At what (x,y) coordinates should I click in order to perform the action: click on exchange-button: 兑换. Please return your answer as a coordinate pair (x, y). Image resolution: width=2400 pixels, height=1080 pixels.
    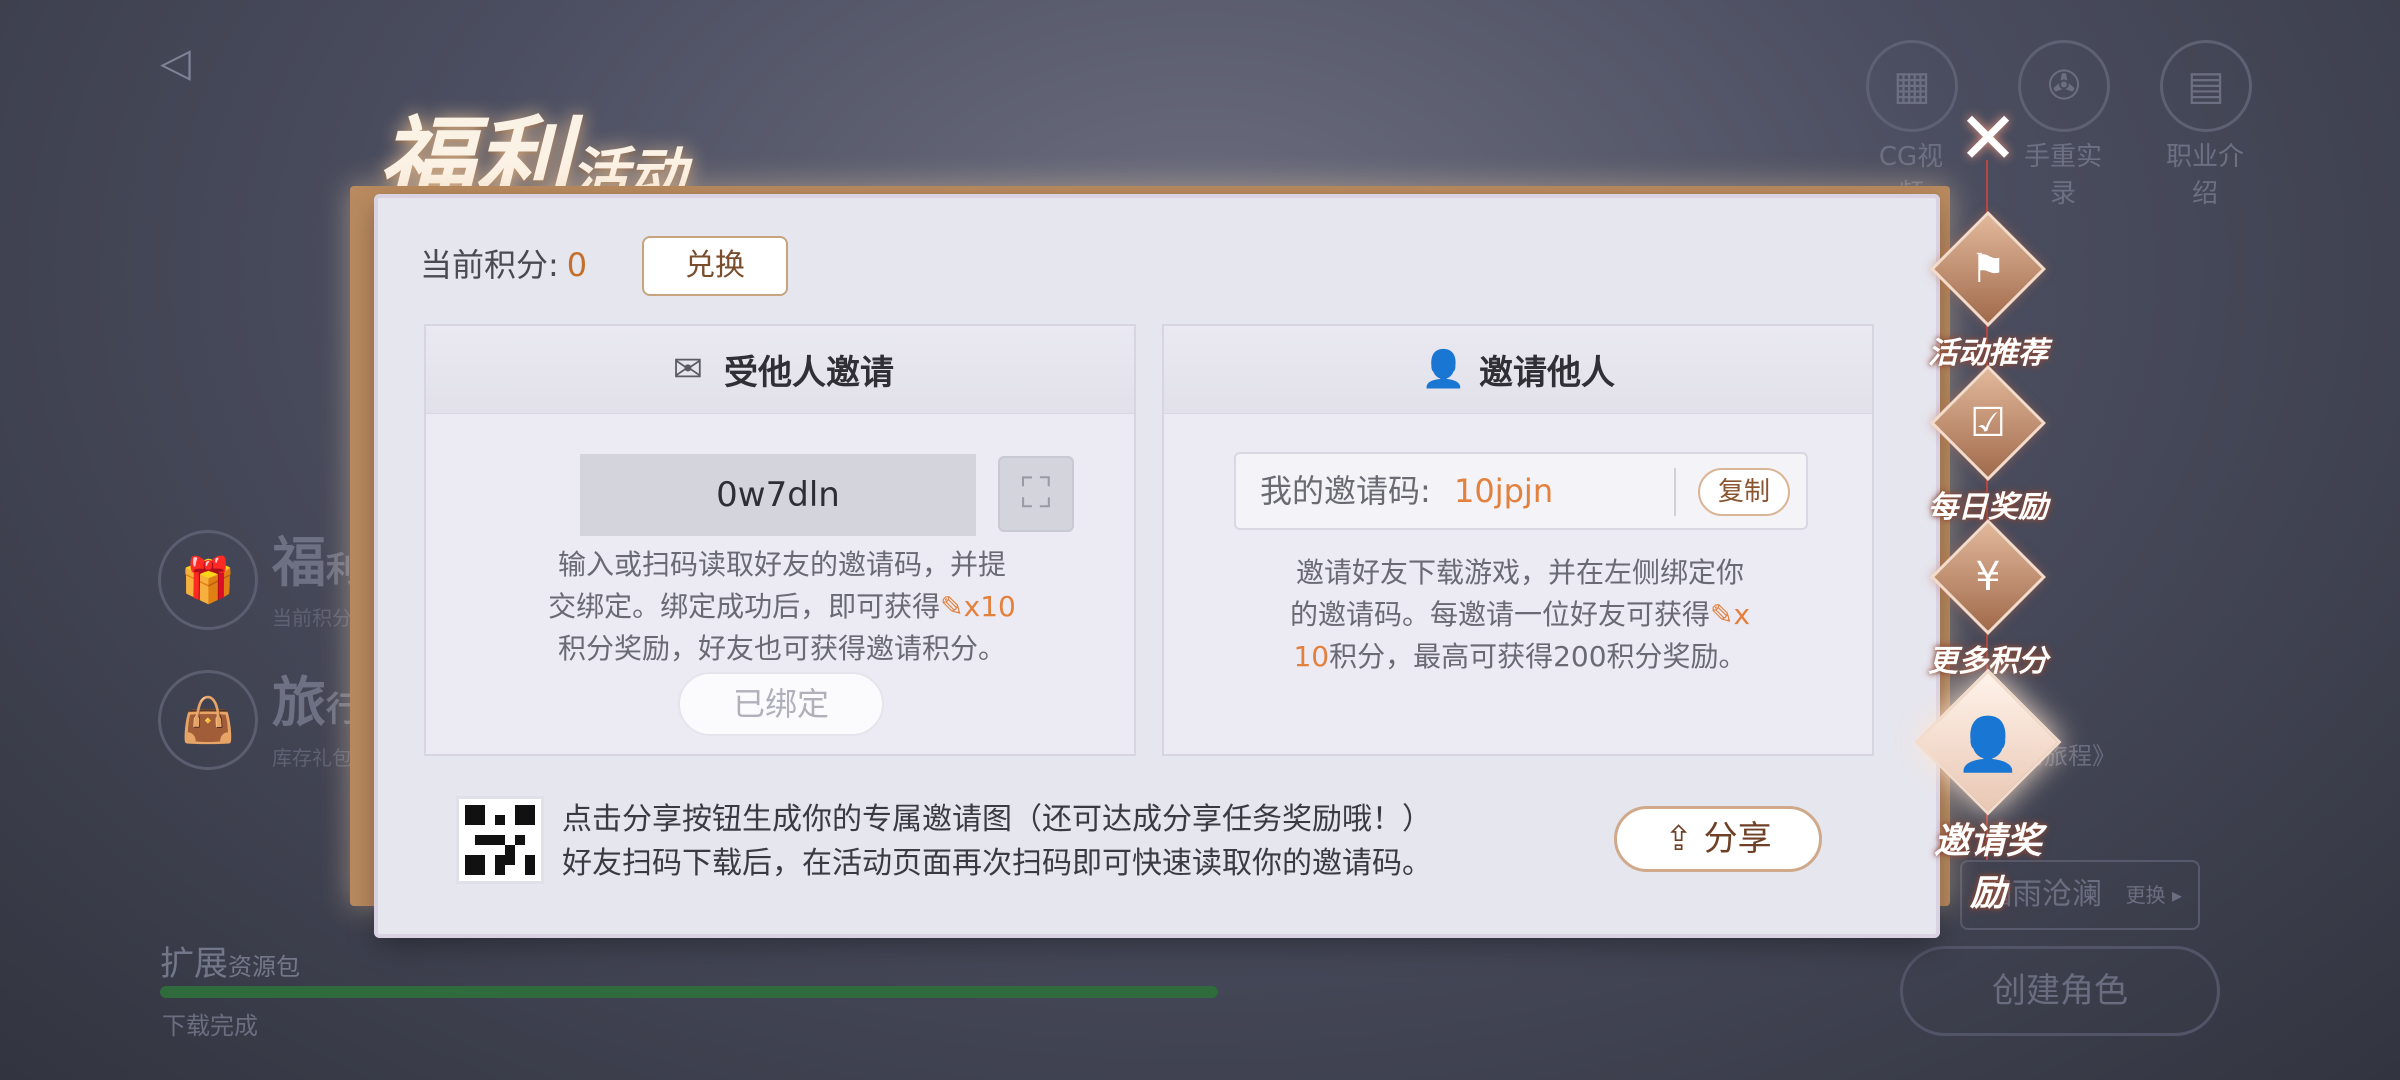
    Looking at the image, I should click on (715, 266).